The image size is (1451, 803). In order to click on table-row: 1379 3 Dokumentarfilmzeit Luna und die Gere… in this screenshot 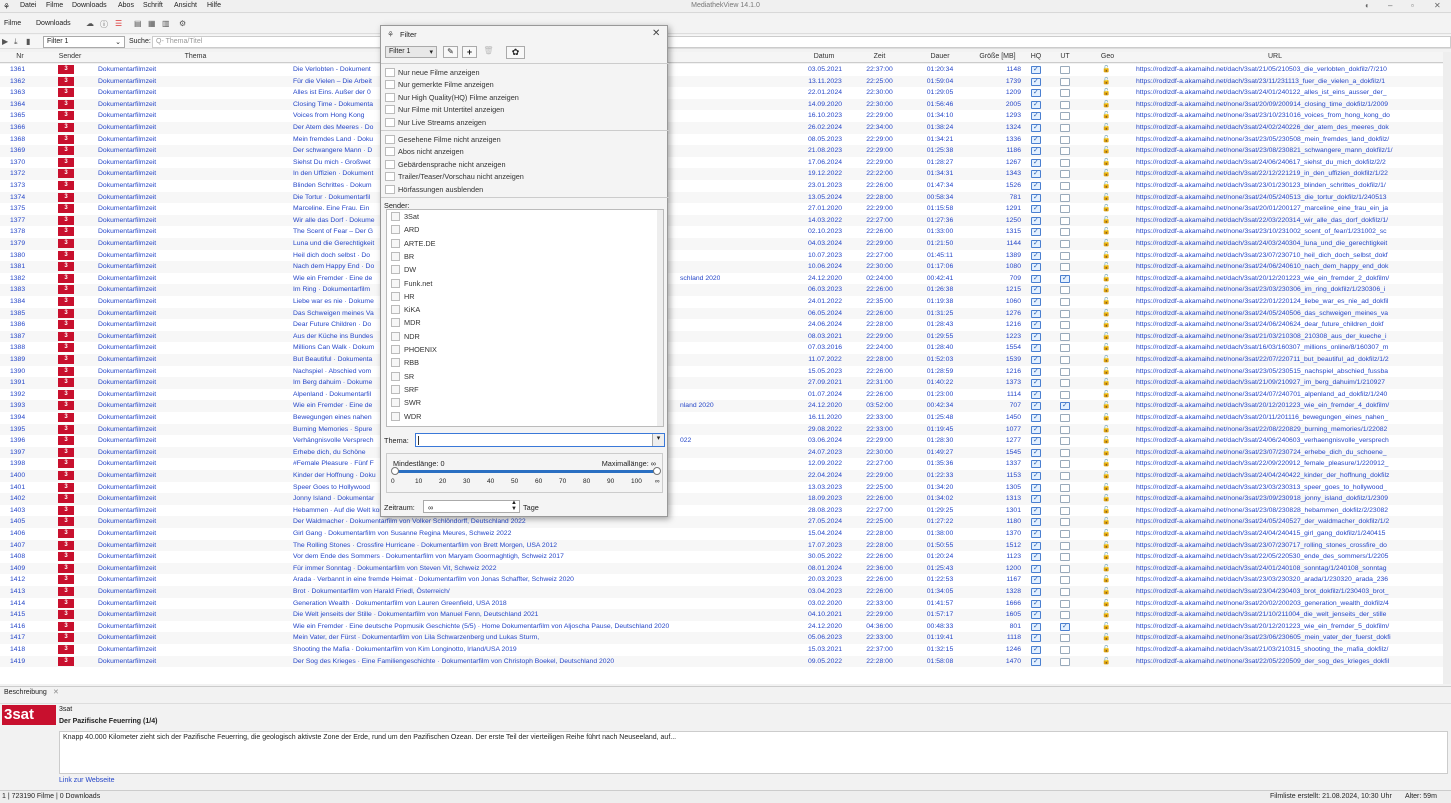, I will do `click(725, 244)`.